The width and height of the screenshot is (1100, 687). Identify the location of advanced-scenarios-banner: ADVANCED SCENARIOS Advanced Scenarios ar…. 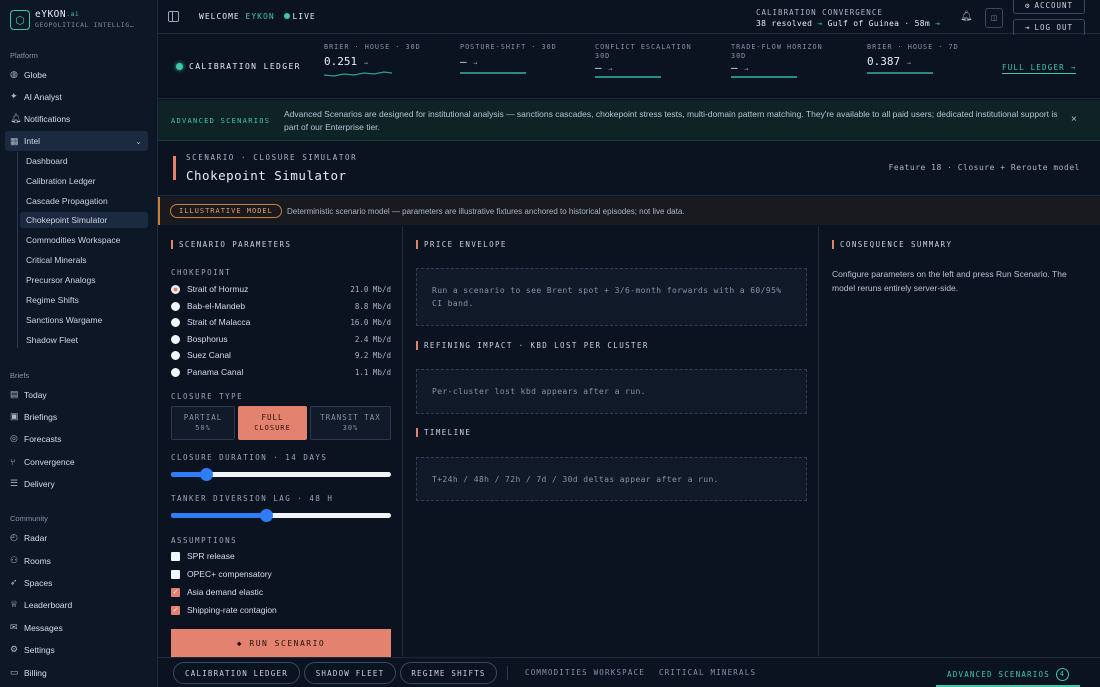
(629, 120).